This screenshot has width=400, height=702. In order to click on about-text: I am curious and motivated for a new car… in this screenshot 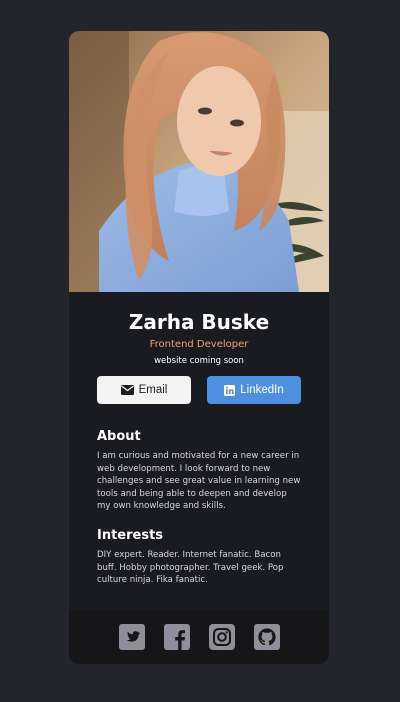, I will do `click(199, 481)`.